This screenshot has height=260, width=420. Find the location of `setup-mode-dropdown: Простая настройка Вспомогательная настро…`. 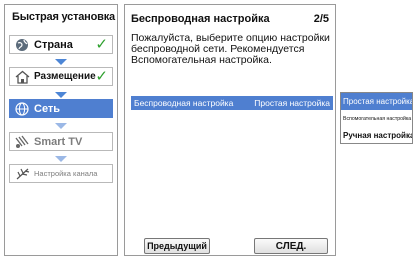

setup-mode-dropdown: Простая настройка Вспомогательная настро… is located at coordinates (376, 118).